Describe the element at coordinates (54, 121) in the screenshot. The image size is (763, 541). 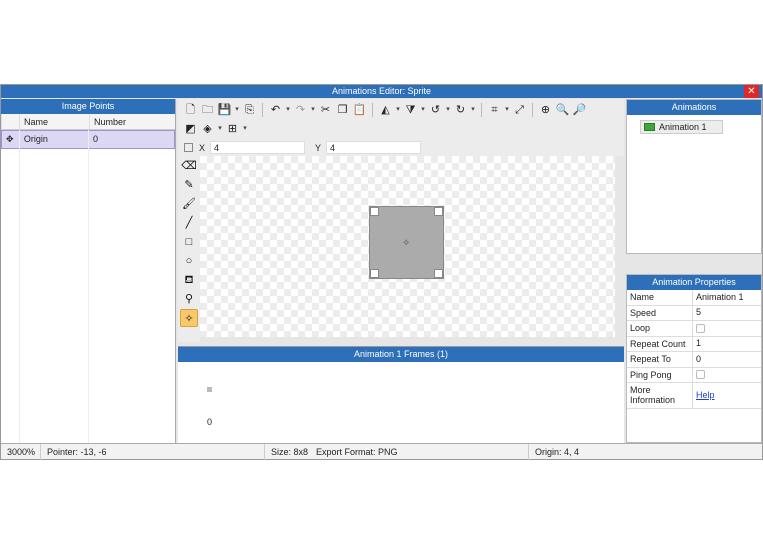
I see `column-name: Name` at that location.